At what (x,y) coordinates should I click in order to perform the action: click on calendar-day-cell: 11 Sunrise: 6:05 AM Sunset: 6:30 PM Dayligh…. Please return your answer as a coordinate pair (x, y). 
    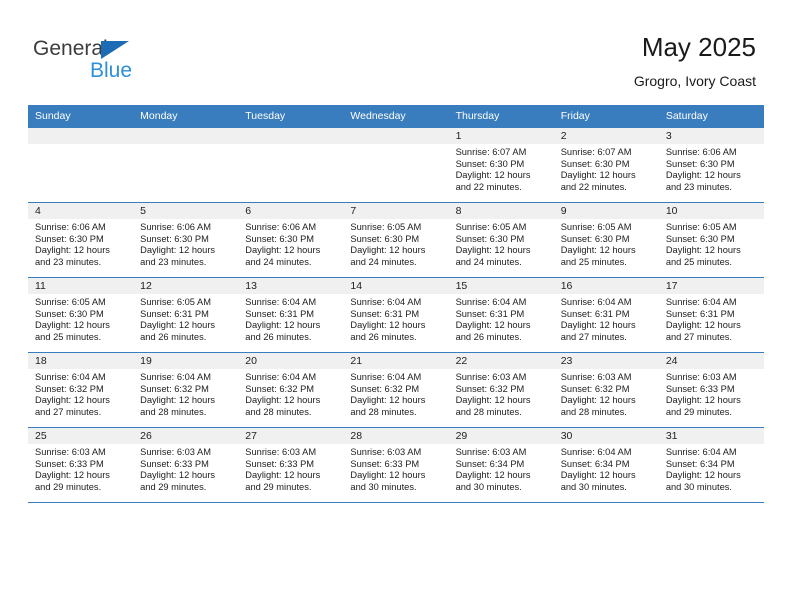
    Looking at the image, I should click on (81, 315).